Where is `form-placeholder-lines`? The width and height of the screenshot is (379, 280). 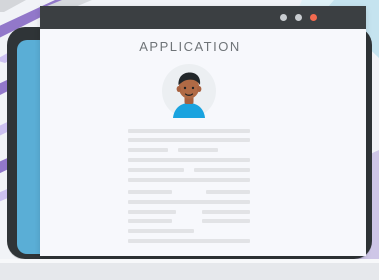 form-placeholder-lines is located at coordinates (189, 186).